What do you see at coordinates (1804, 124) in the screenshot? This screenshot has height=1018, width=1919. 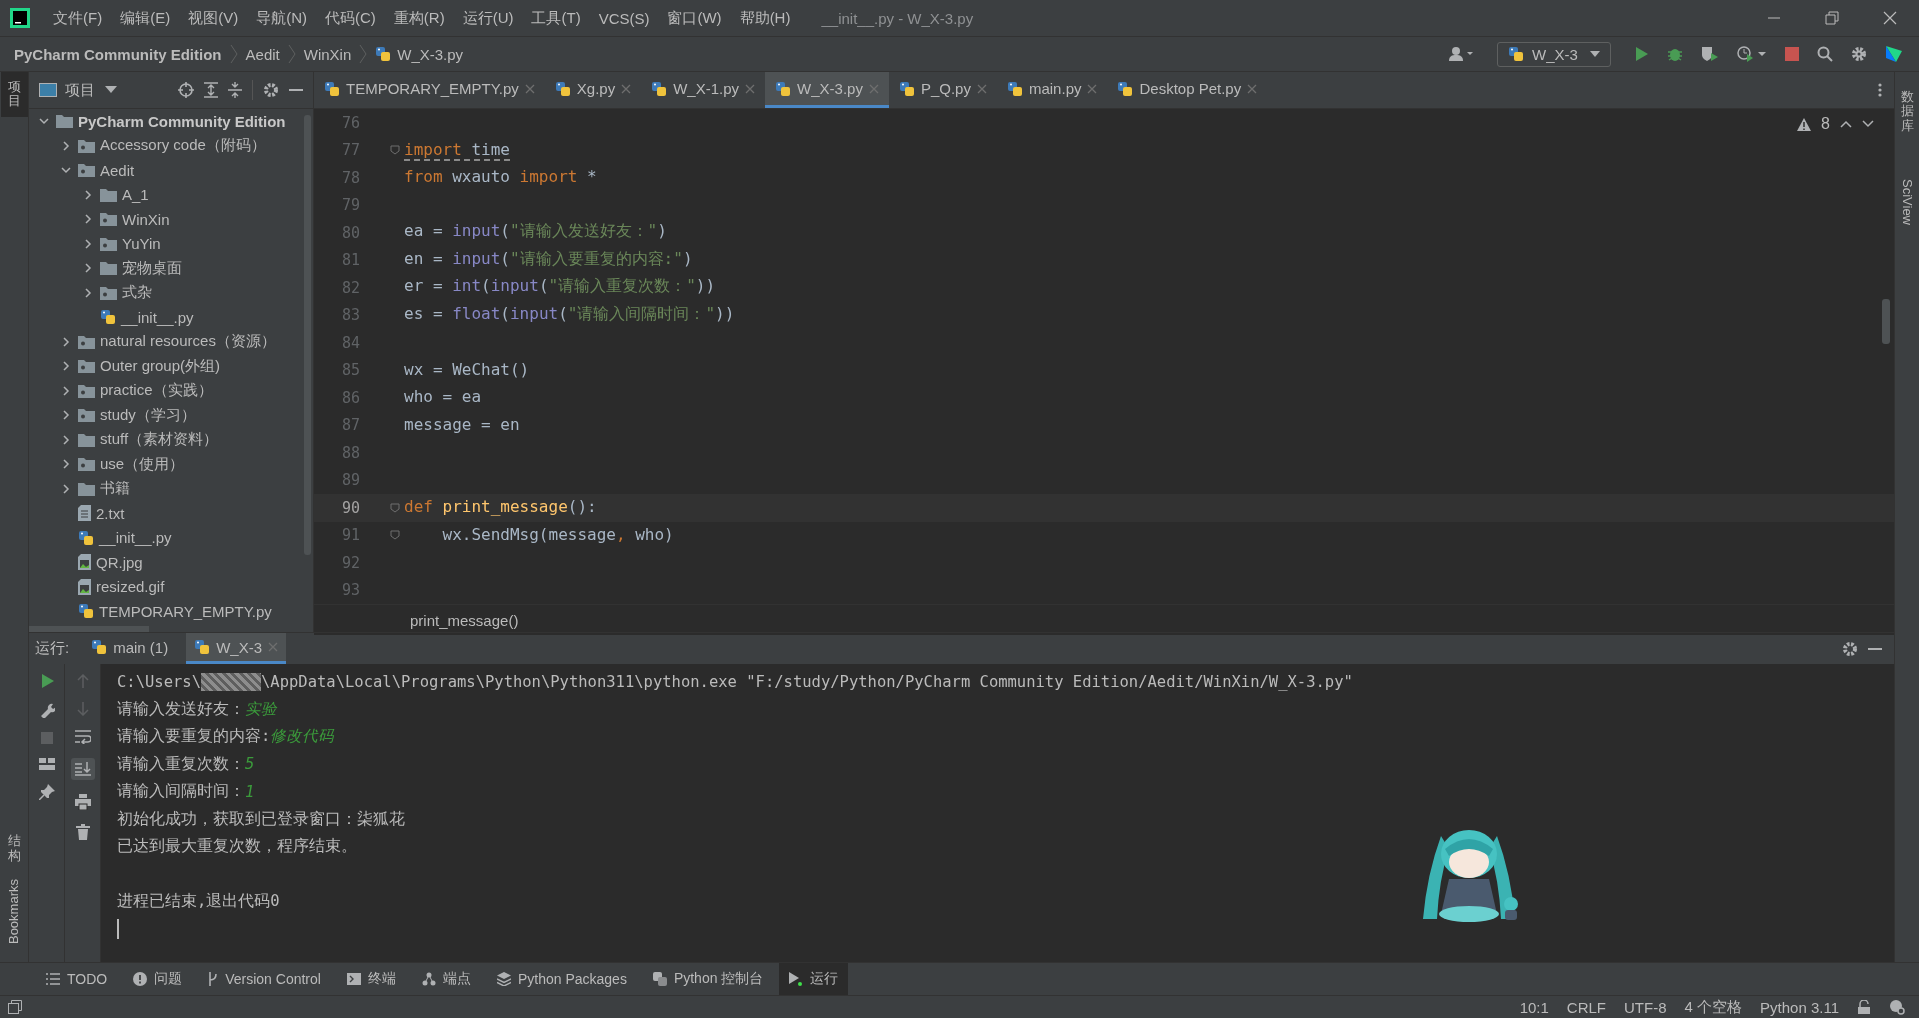 I see `warning-icon` at bounding box center [1804, 124].